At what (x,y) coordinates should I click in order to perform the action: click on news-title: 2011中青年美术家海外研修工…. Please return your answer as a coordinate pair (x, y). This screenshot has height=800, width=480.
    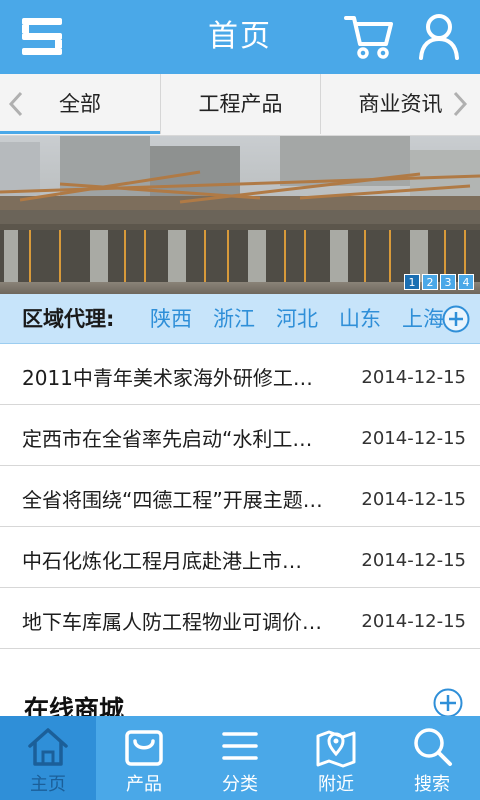
    Looking at the image, I should click on (167, 378).